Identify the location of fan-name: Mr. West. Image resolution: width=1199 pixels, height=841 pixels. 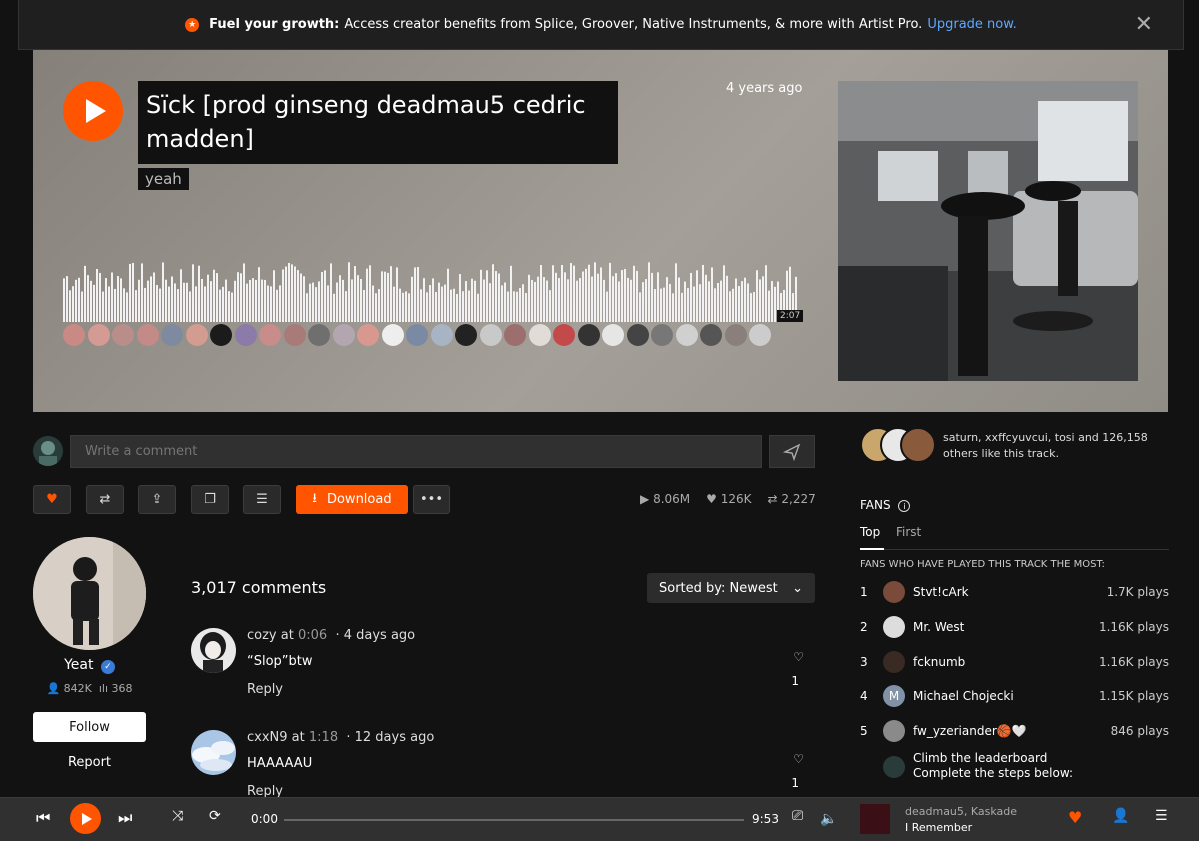
(938, 627).